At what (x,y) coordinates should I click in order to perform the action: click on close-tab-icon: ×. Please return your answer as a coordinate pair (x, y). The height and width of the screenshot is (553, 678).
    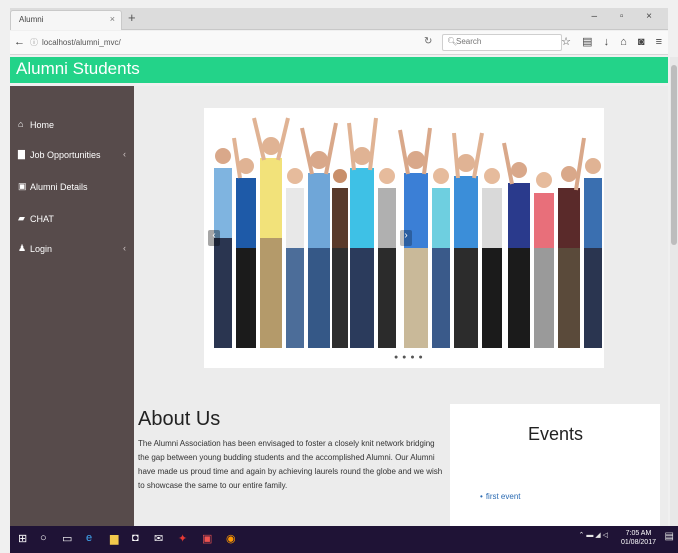
    Looking at the image, I should click on (112, 19).